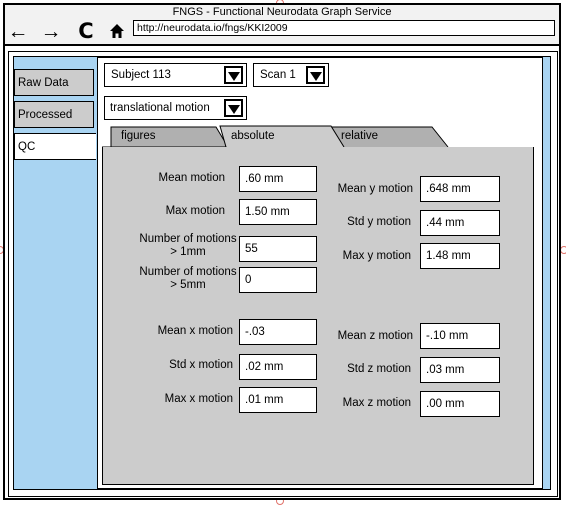  I want to click on forward-arrow-icon: →, so click(51, 31).